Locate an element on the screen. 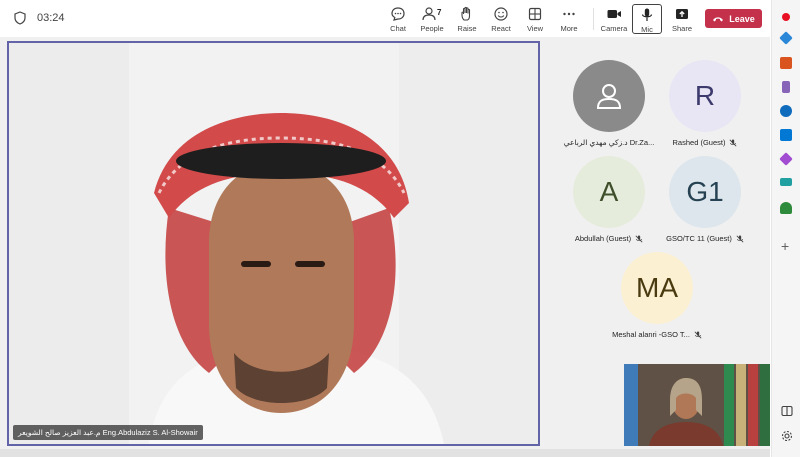 The image size is (800, 457). leave-label: Leave is located at coordinates (742, 18).